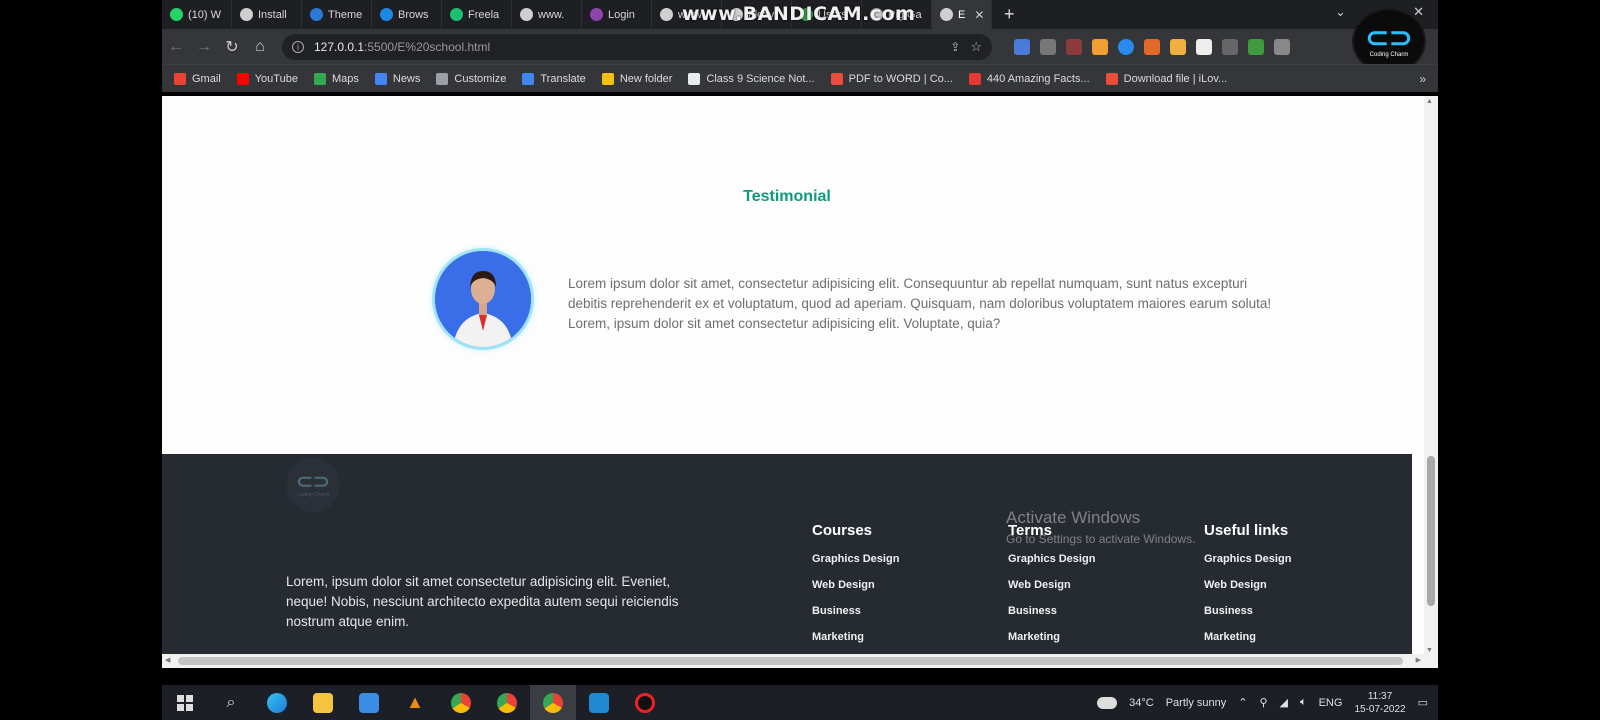 Image resolution: width=1600 pixels, height=720 pixels. What do you see at coordinates (1126, 46) in the screenshot?
I see `blue-extension-icon` at bounding box center [1126, 46].